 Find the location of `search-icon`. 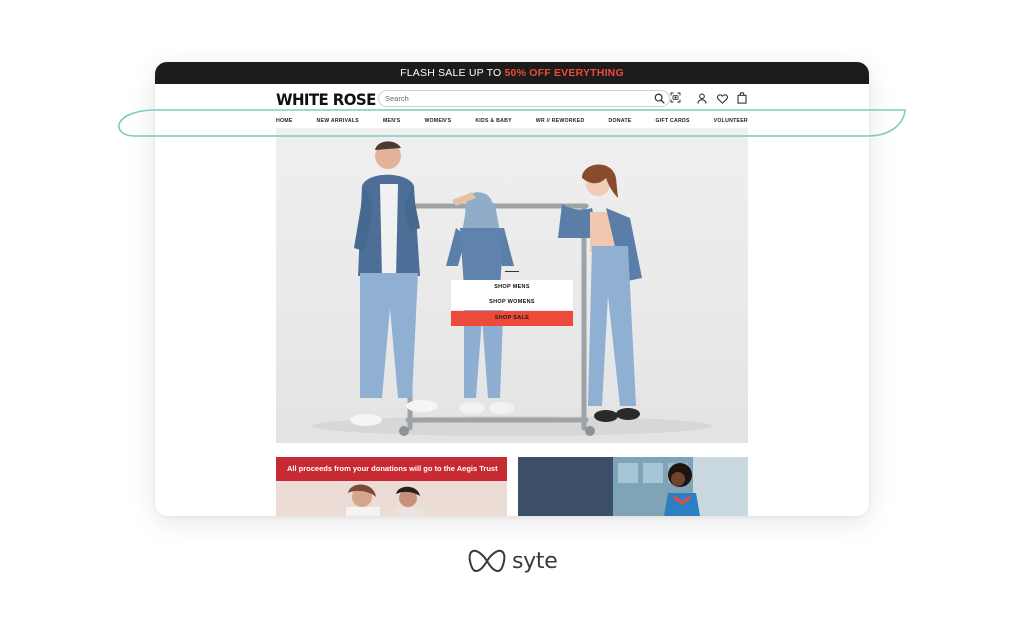

search-icon is located at coordinates (659, 98).